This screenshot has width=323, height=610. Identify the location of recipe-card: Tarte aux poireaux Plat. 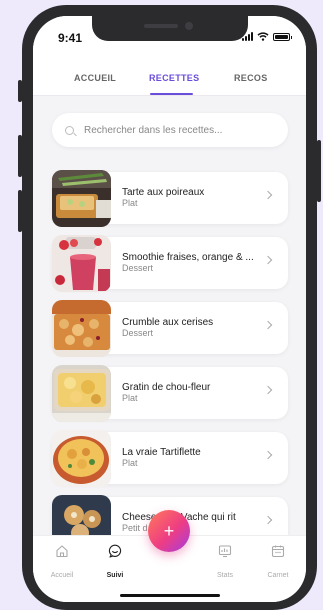
(170, 198).